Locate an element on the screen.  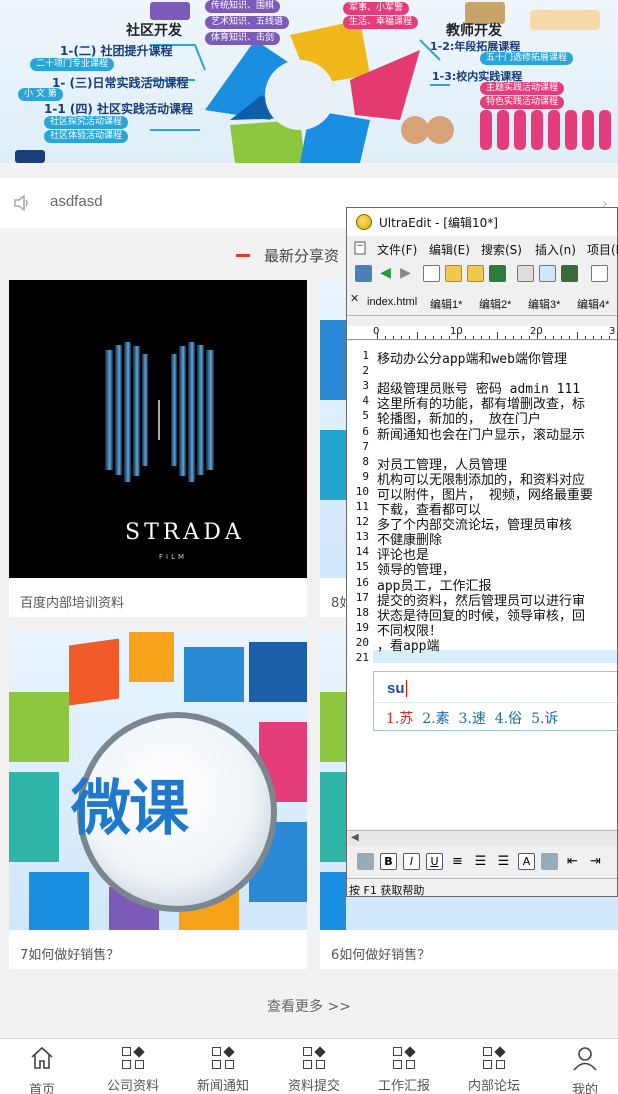
tab-forum: 内部论坛 is located at coordinates (494, 1069).